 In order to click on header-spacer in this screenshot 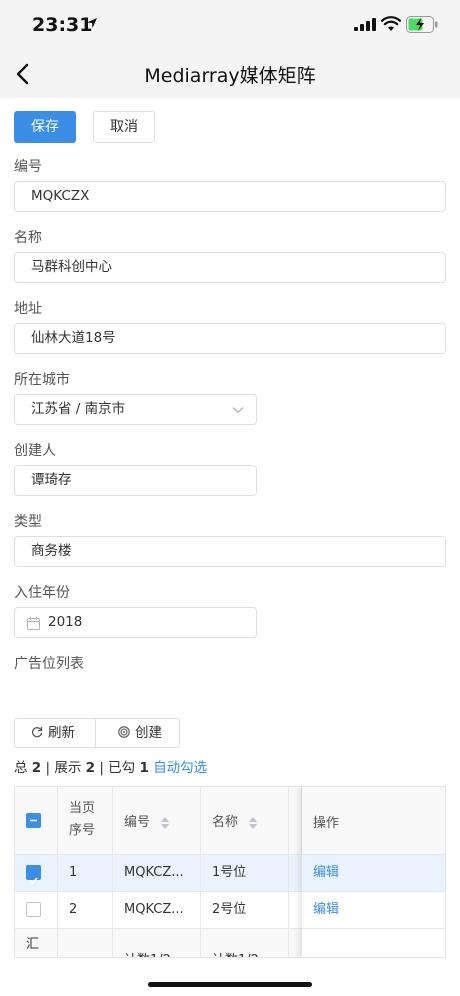, I will do `click(295, 821)`.